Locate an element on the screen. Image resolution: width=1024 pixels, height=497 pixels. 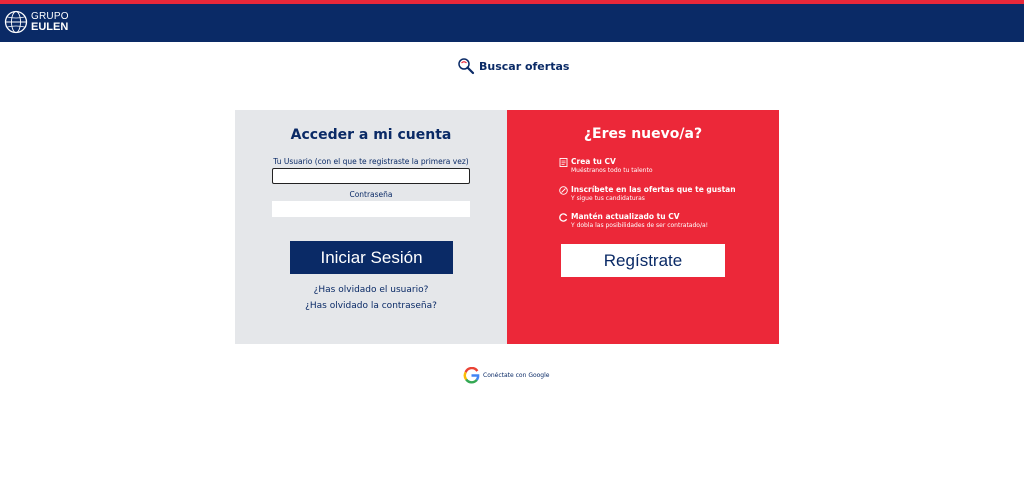
benefit-text: Crea tu CV Muéstranos todo tu talento is located at coordinates (612, 166).